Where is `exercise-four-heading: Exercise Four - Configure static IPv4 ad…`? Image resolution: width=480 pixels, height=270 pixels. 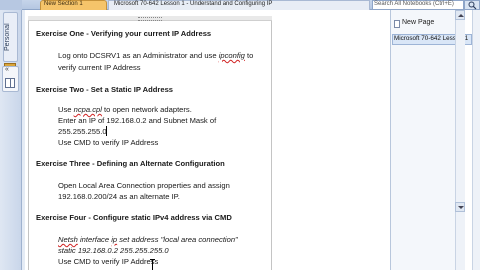
exercise-four-heading: Exercise Four - Configure static IPv4 ad… is located at coordinates (134, 217).